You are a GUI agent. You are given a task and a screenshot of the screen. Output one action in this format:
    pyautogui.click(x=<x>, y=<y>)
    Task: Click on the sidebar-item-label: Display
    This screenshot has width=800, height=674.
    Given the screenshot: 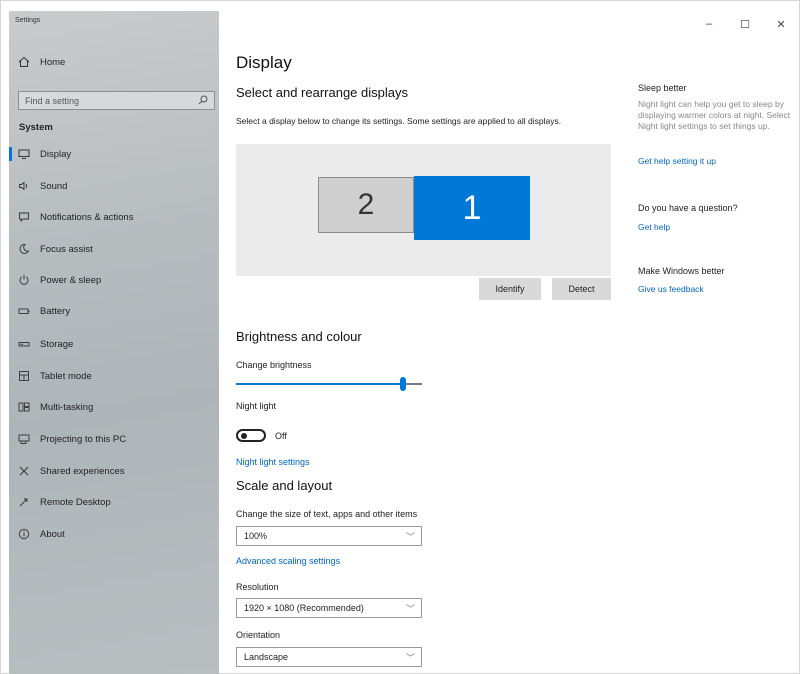 What is the action you would take?
    pyautogui.click(x=56, y=154)
    